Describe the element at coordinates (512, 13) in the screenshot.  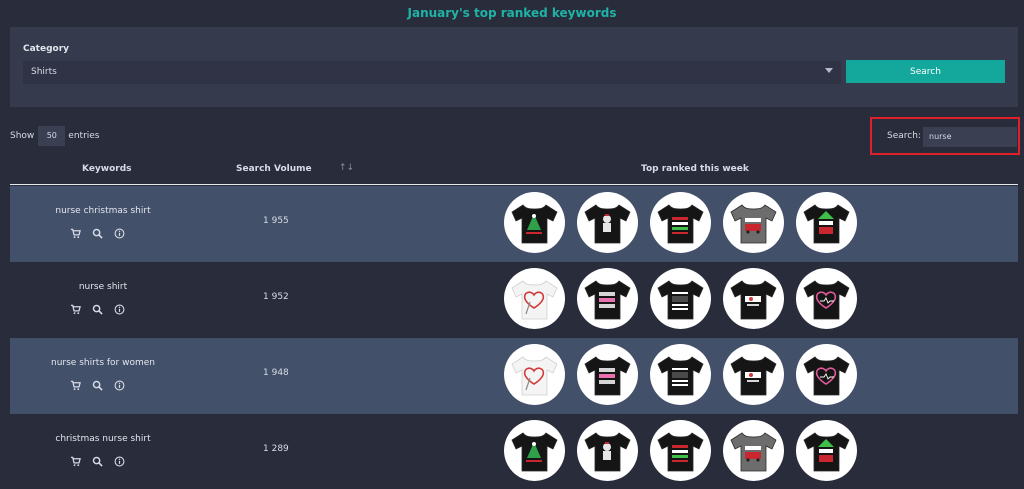
I see `page-title: January's top ranked keywords` at that location.